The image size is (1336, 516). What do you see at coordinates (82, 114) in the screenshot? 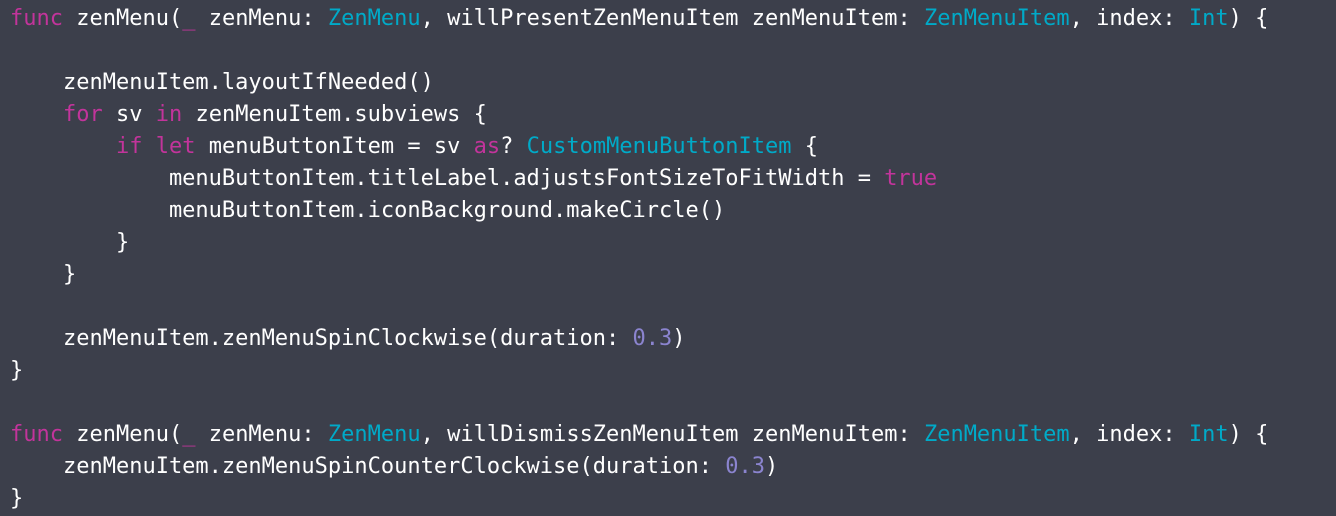
I see `keyword-token: for` at bounding box center [82, 114].